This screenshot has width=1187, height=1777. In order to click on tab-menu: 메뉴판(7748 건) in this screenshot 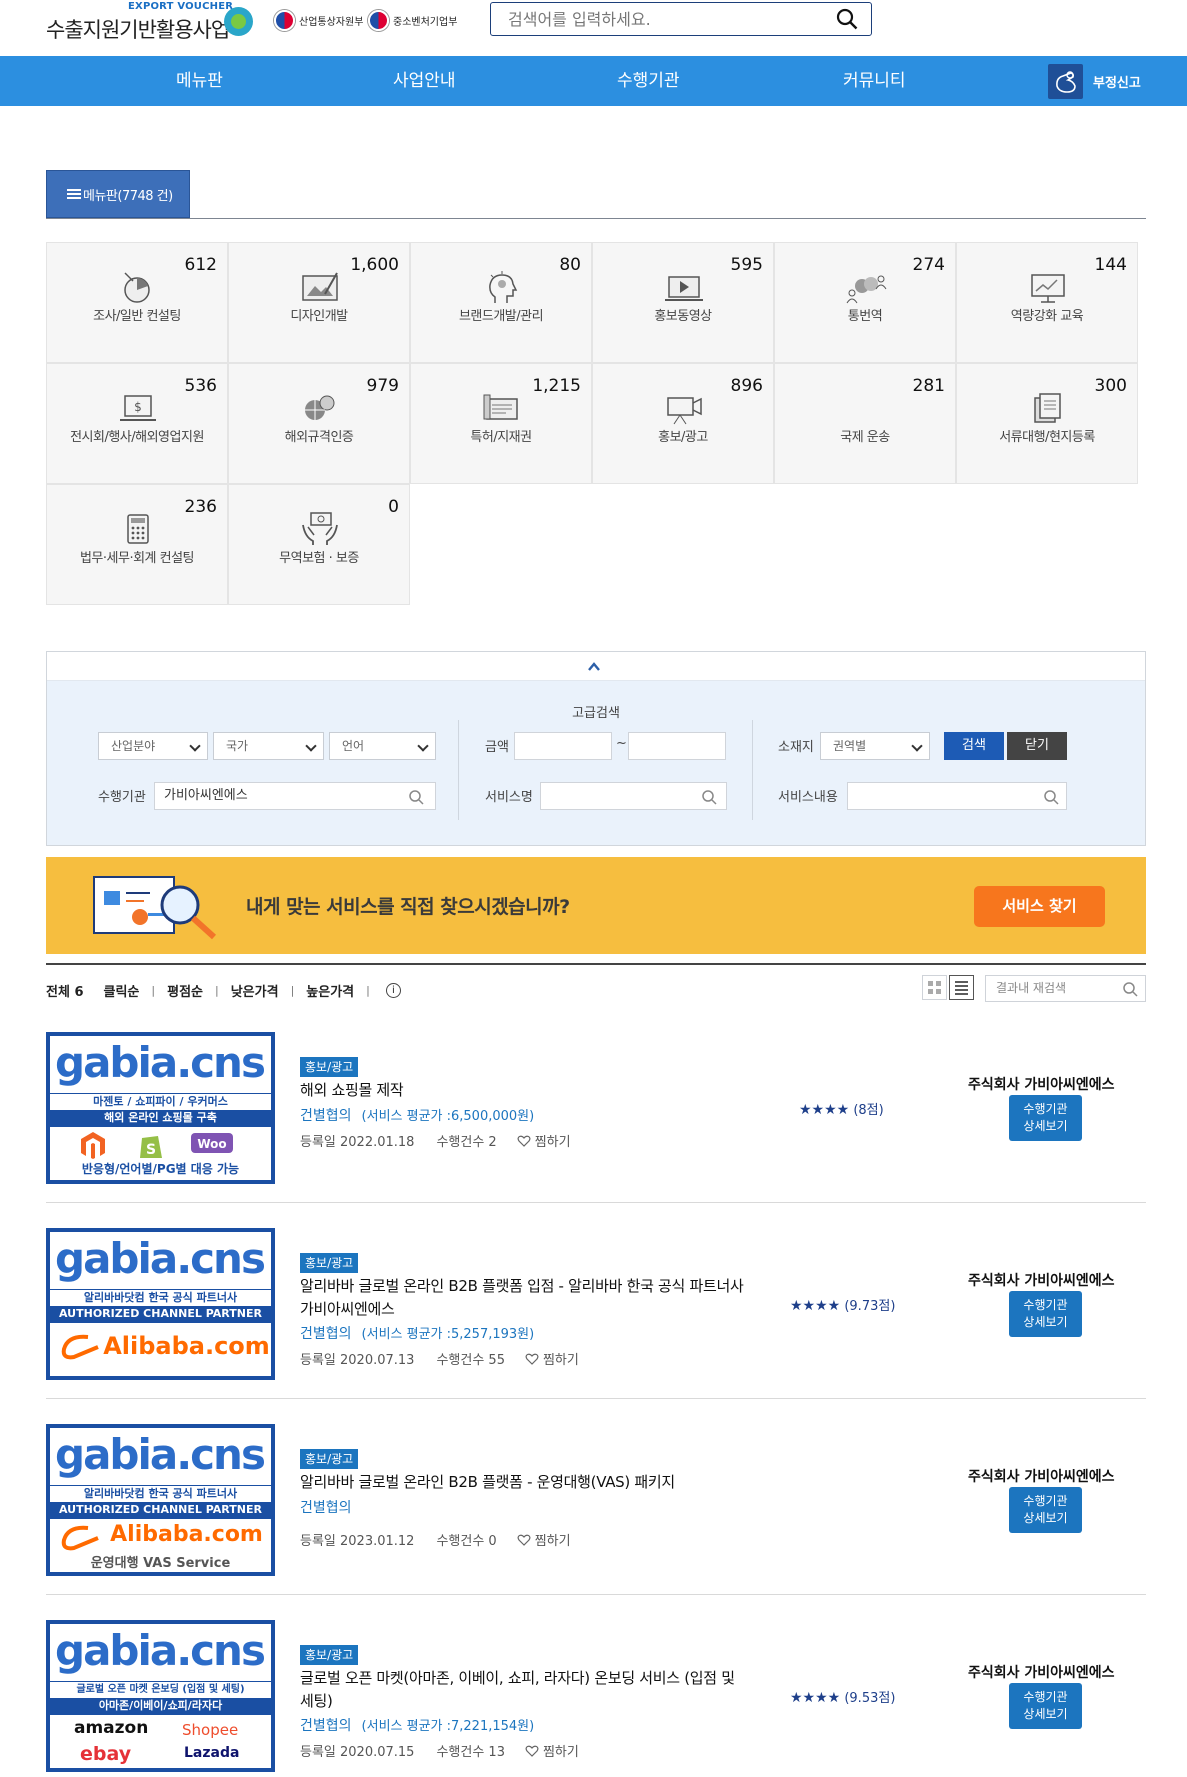, I will do `click(118, 194)`.